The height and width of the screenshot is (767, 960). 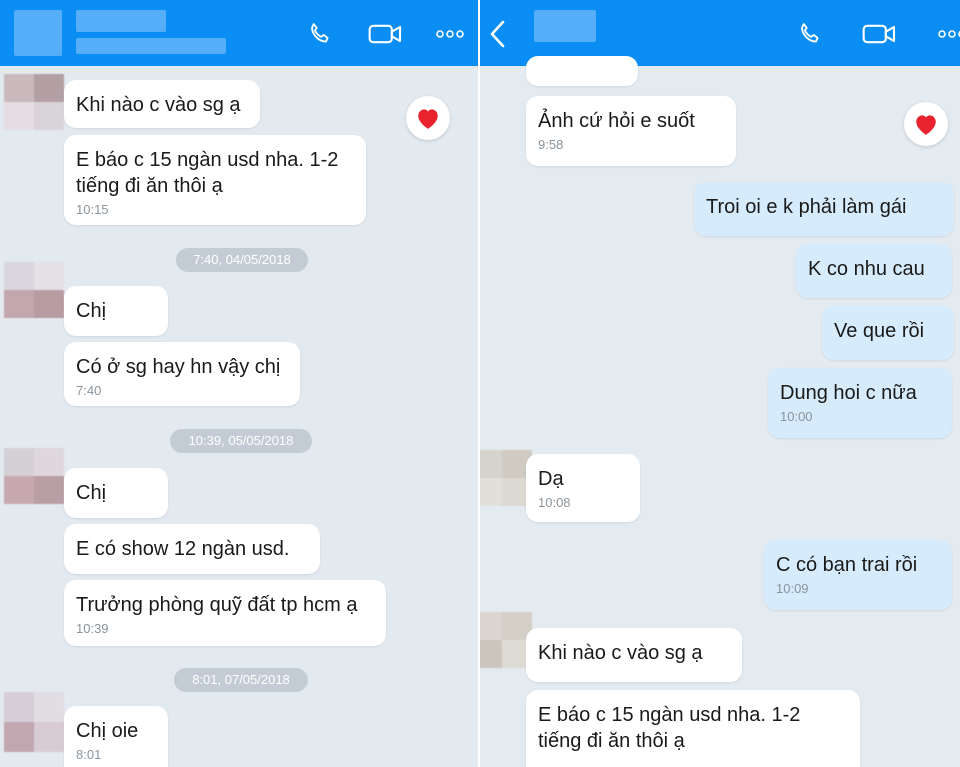 What do you see at coordinates (806, 207) in the screenshot?
I see `message-text: Troi oi e k phải làm gái` at bounding box center [806, 207].